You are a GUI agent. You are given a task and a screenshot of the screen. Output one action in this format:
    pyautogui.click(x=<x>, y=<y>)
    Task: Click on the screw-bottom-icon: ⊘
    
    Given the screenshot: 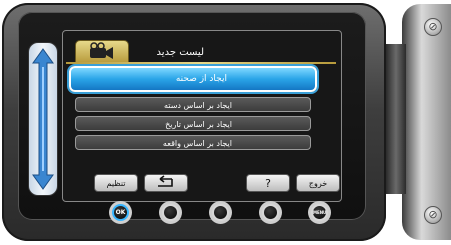 What is the action you would take?
    pyautogui.click(x=433, y=215)
    